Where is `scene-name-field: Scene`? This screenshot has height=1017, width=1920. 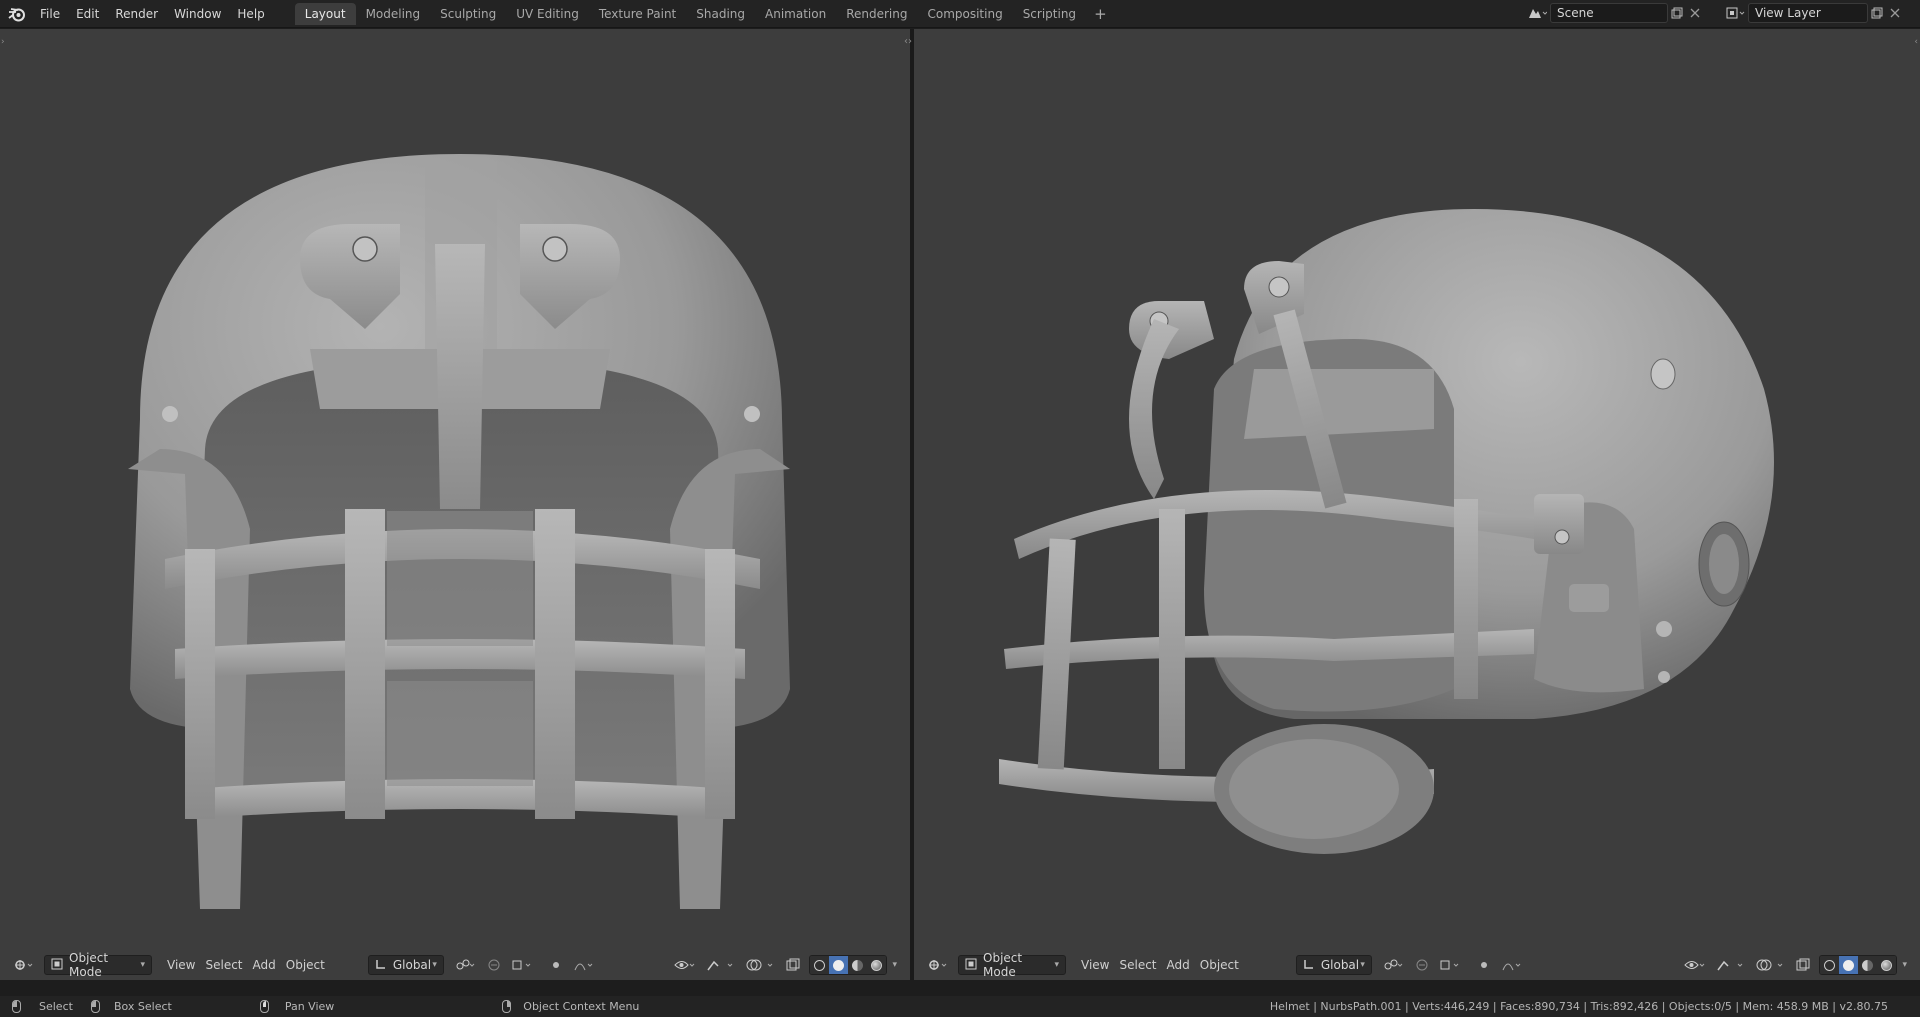 scene-name-field: Scene is located at coordinates (1609, 13).